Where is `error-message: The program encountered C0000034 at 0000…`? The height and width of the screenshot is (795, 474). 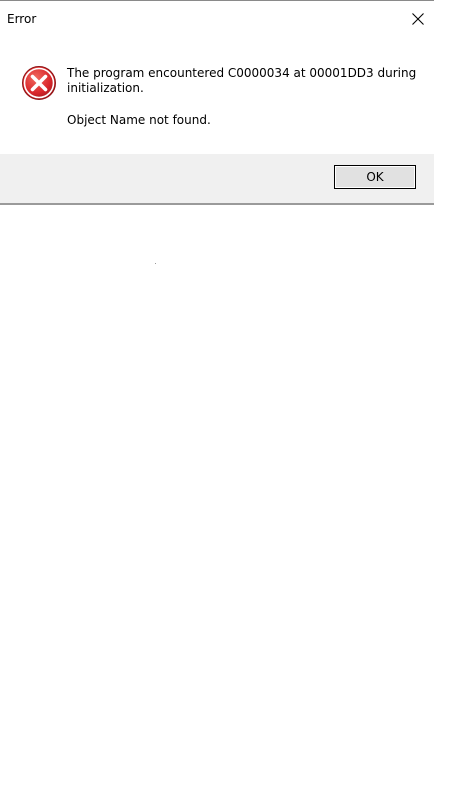
error-message: The program encountered C0000034 at 0000… is located at coordinates (242, 80).